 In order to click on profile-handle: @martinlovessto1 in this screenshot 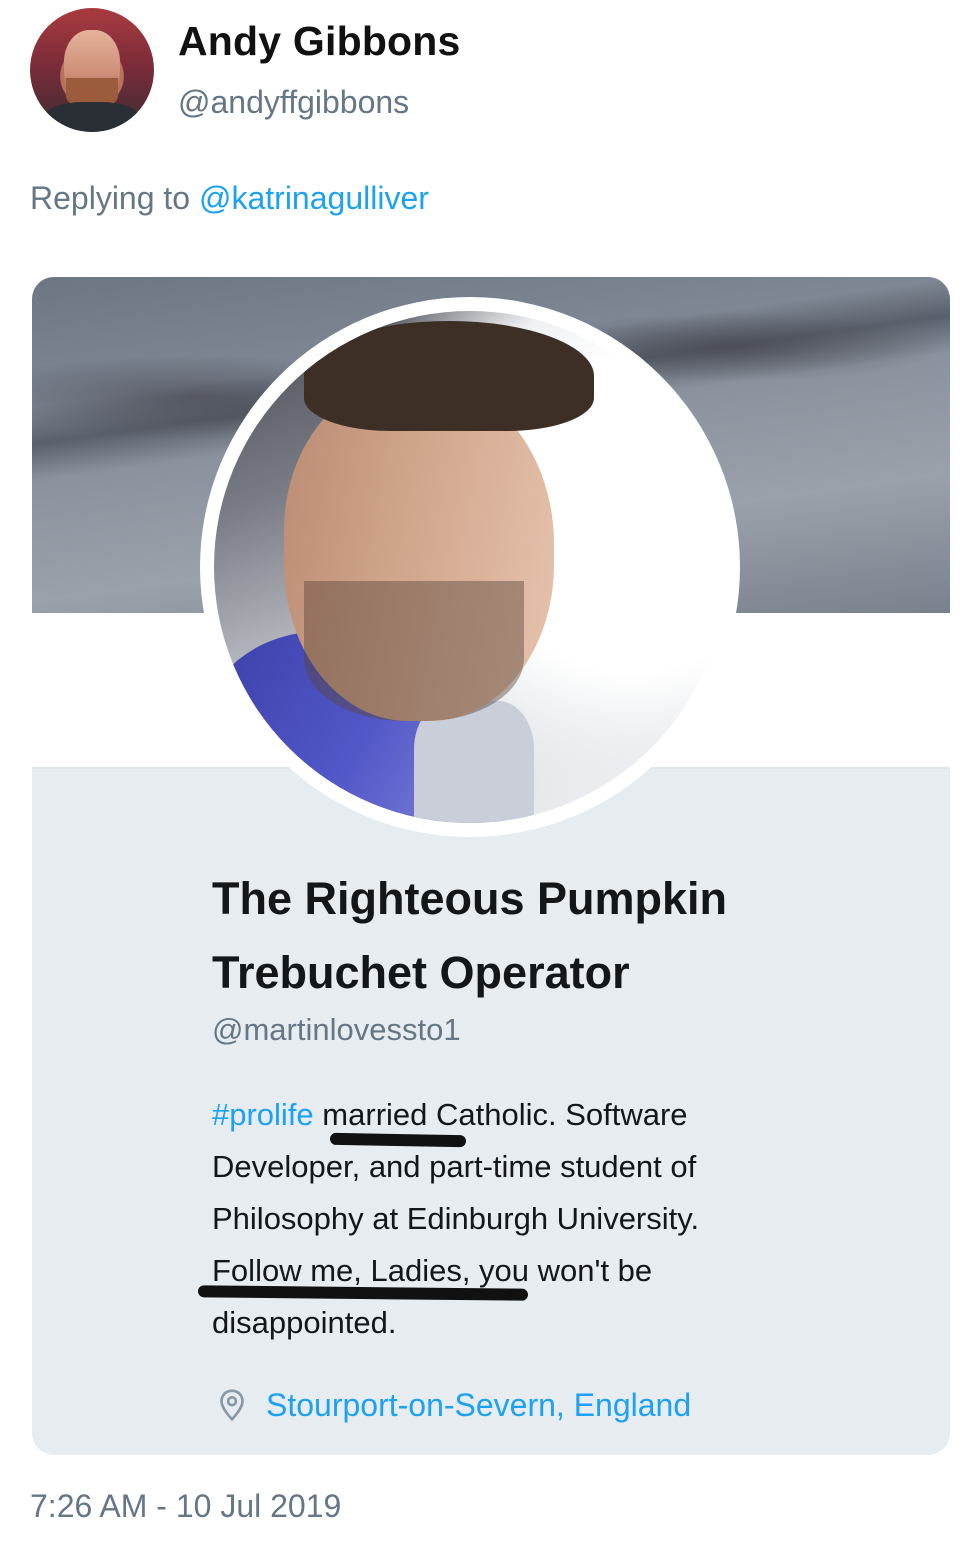, I will do `click(336, 1029)`.